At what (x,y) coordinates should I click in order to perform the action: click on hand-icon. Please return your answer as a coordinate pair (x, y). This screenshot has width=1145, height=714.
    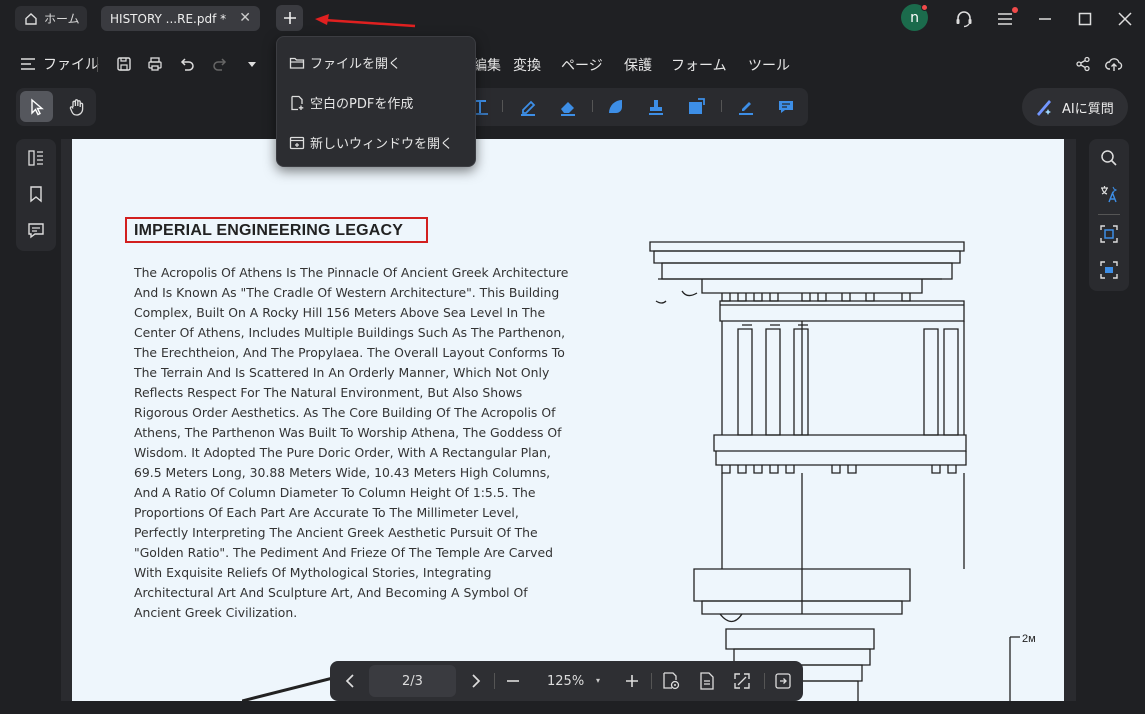
    Looking at the image, I should click on (76, 107).